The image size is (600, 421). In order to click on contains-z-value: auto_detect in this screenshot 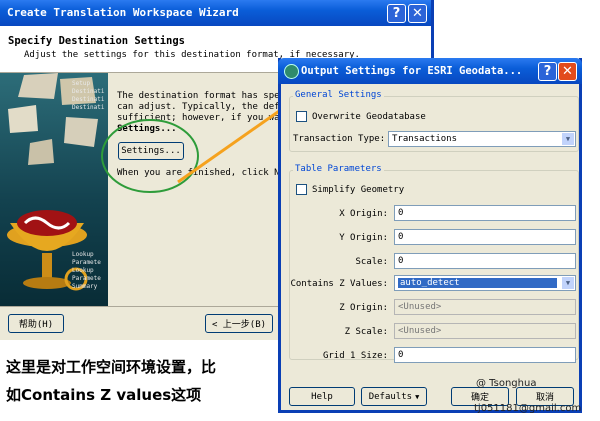, I will do `click(477, 283)`.